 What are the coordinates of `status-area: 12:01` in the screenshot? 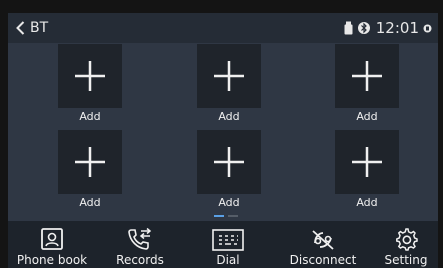 It's located at (388, 28).